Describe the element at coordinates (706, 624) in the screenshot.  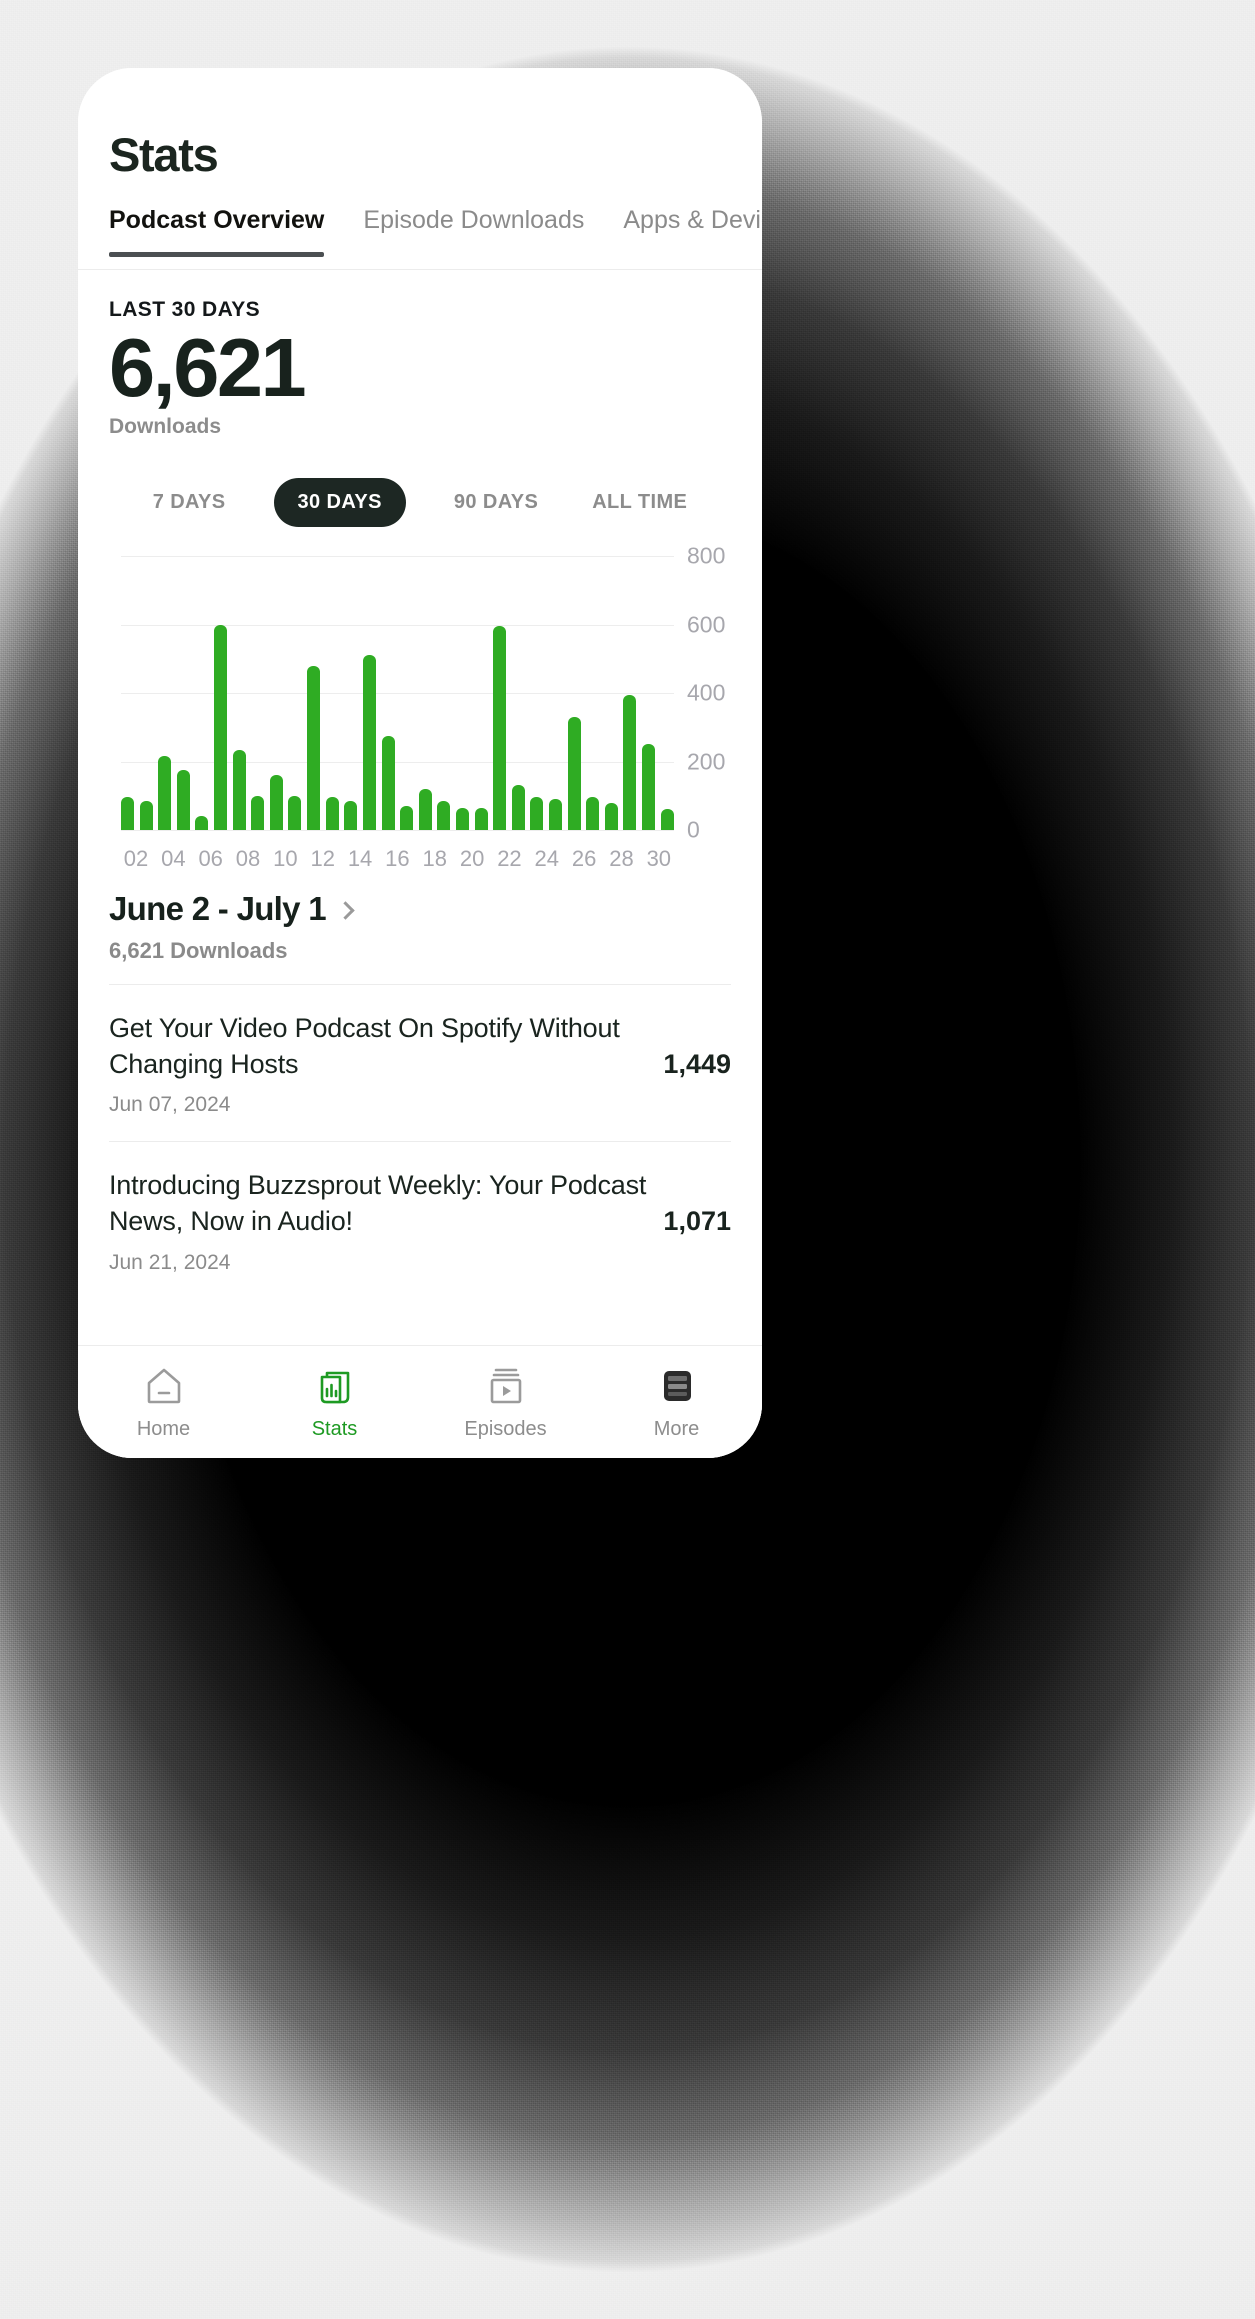
I see `chart-y-tick-label: 600` at that location.